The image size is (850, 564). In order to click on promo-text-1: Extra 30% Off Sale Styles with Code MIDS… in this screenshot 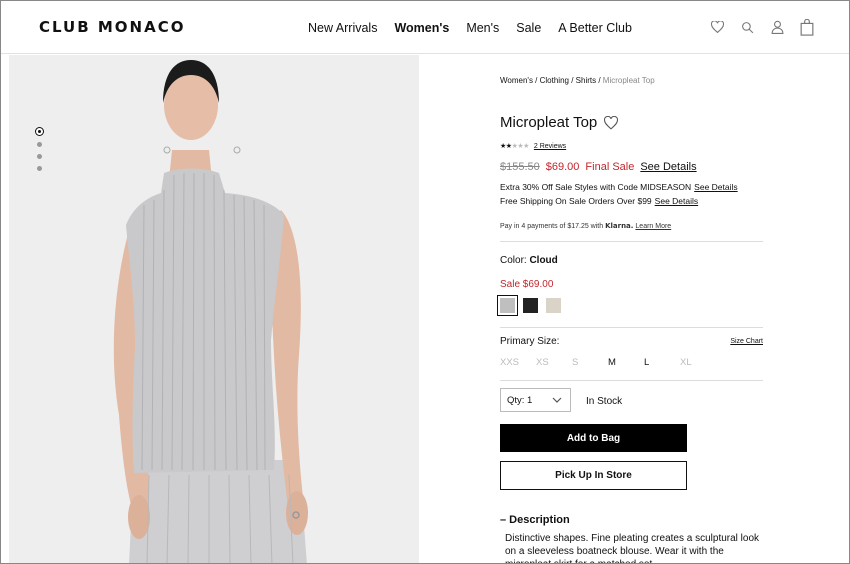, I will do `click(596, 187)`.